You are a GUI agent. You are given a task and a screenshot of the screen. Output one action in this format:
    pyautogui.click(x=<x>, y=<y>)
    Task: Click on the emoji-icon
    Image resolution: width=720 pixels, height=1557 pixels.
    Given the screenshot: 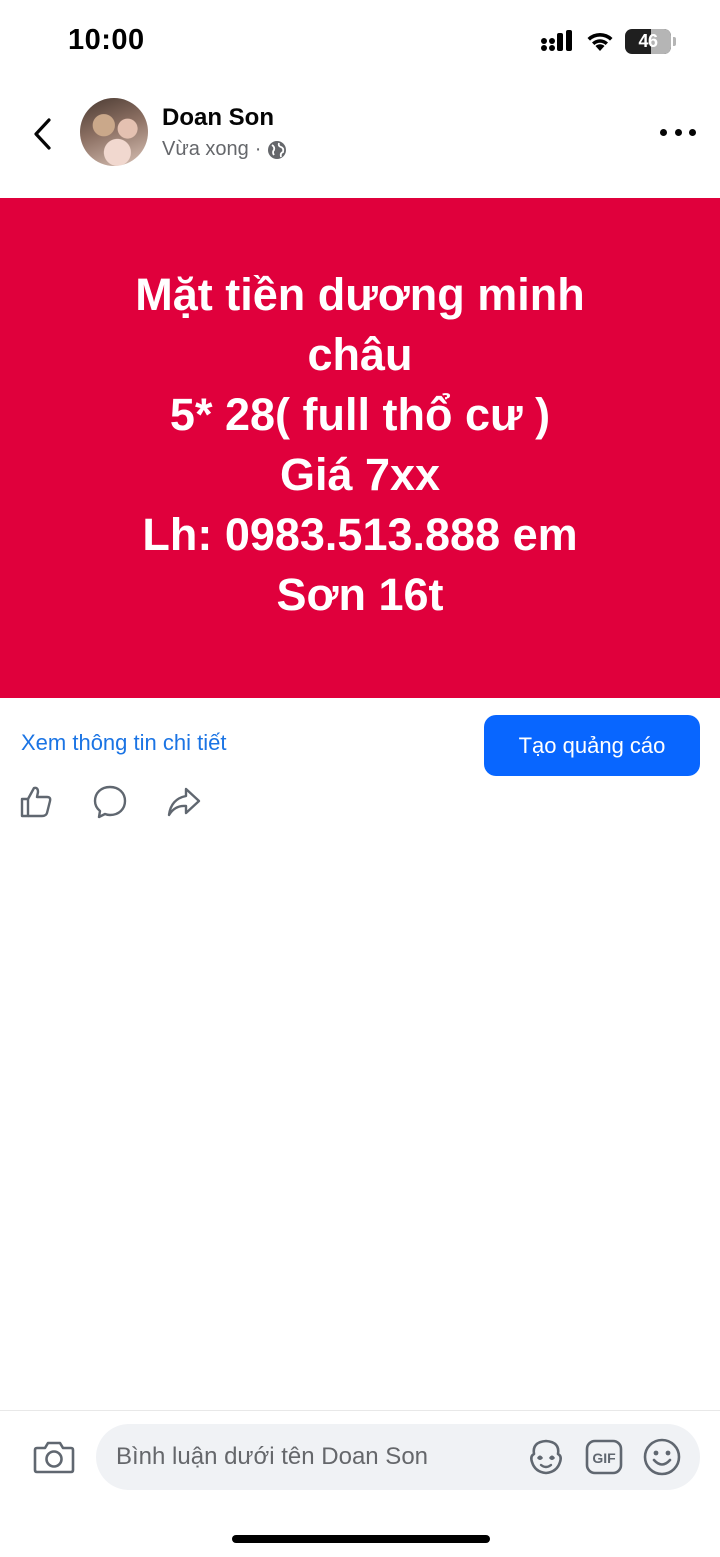 What is the action you would take?
    pyautogui.click(x=662, y=1457)
    